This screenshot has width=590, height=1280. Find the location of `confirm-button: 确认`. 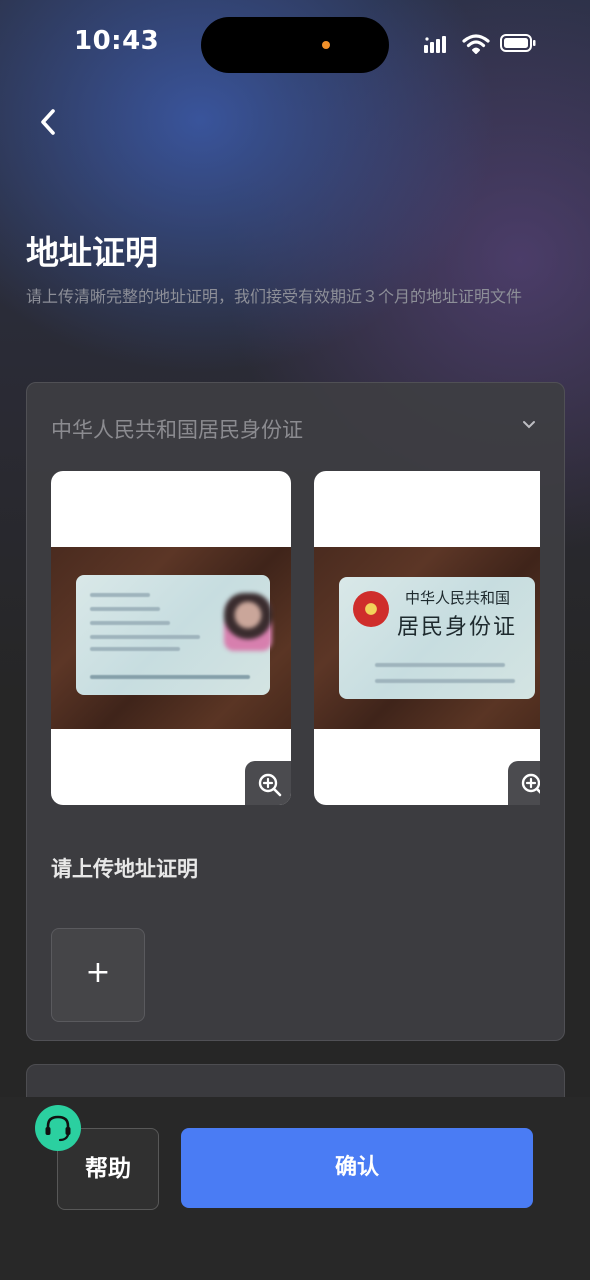

confirm-button: 确认 is located at coordinates (357, 1168).